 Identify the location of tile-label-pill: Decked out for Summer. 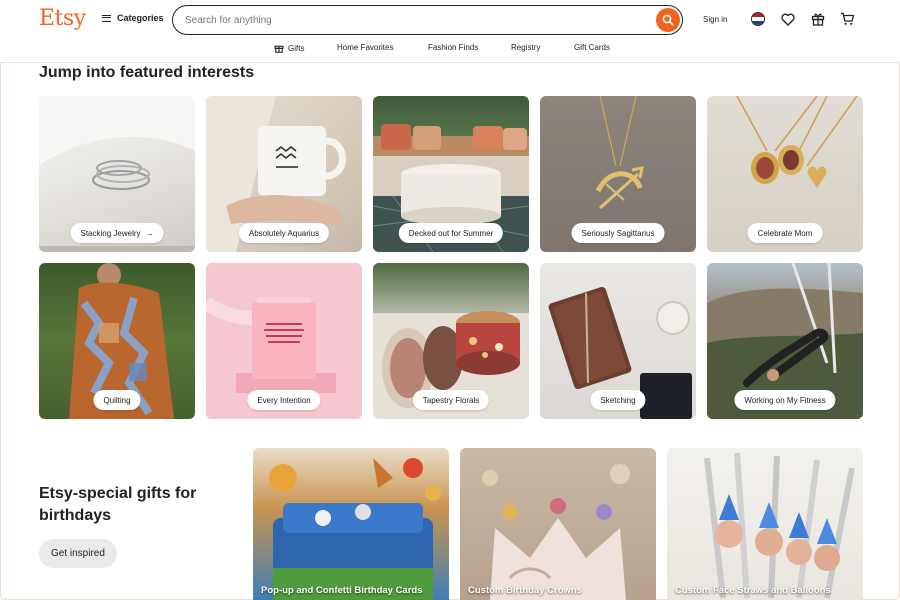
(451, 233).